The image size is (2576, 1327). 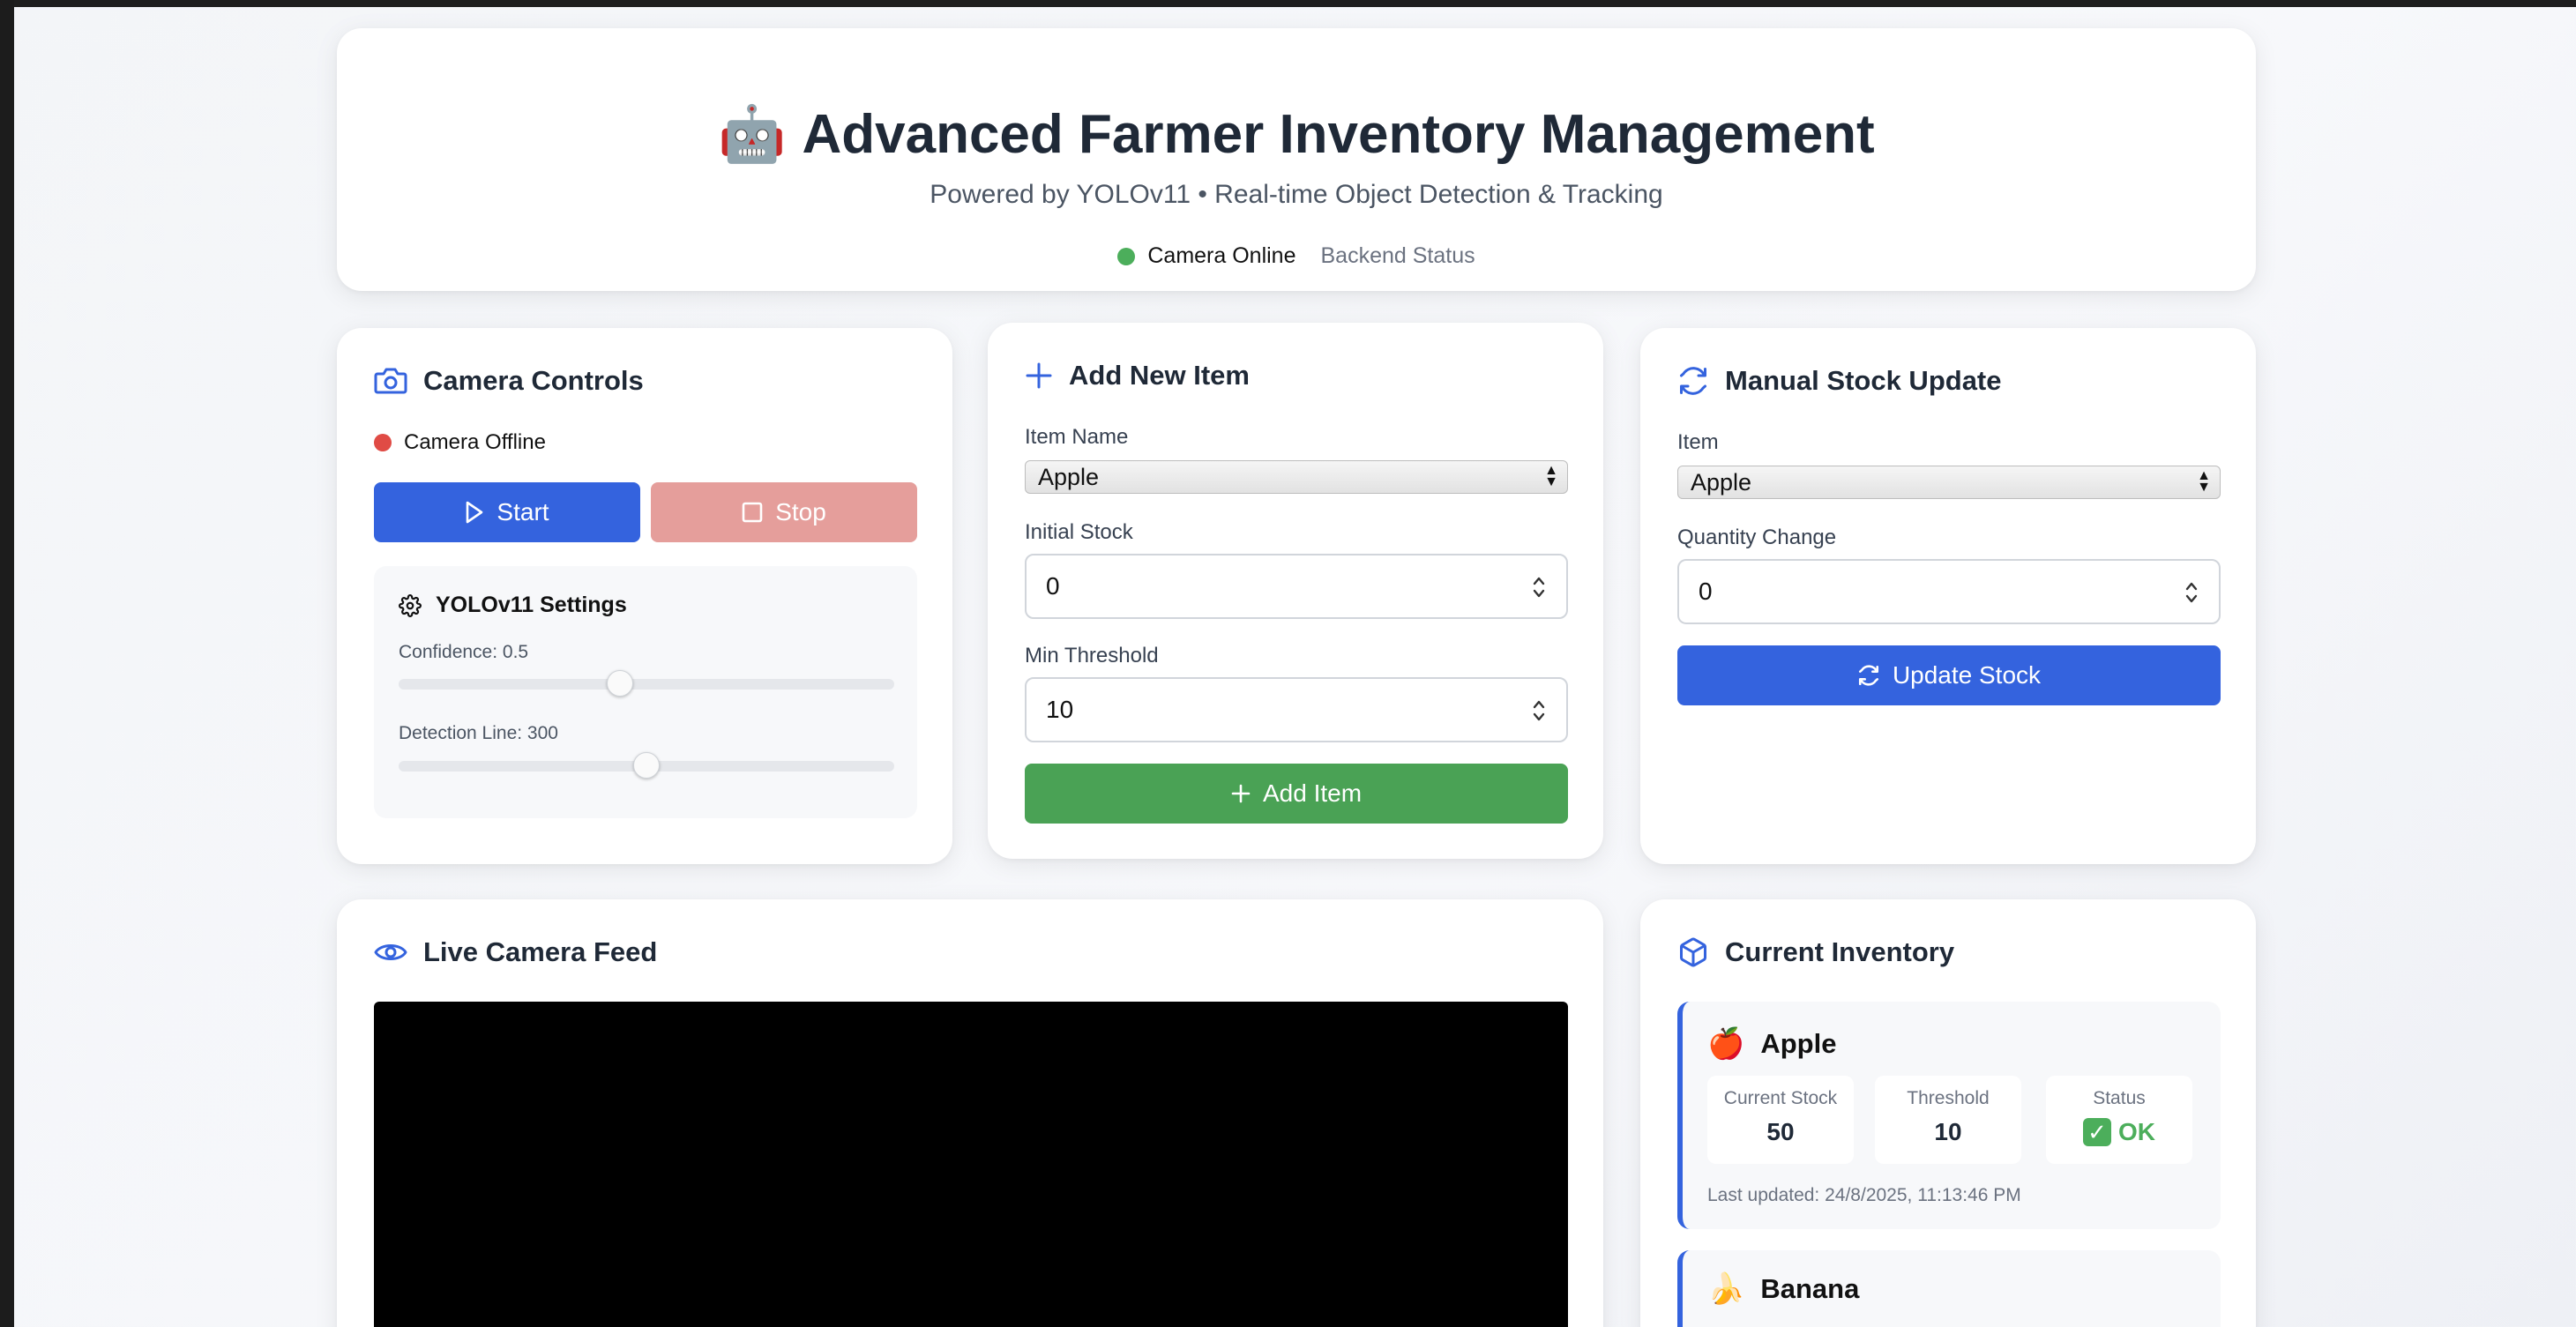 What do you see at coordinates (531, 605) in the screenshot?
I see `yolo-settings-title: YOLOv11 Settings` at bounding box center [531, 605].